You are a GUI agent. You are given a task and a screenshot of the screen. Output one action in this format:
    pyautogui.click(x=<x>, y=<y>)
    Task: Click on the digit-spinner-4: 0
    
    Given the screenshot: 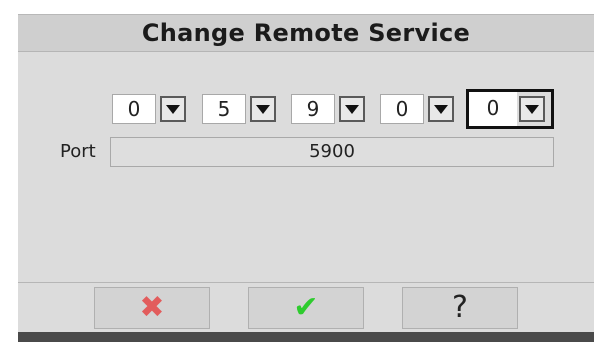 What is the action you would take?
    pyautogui.click(x=418, y=109)
    